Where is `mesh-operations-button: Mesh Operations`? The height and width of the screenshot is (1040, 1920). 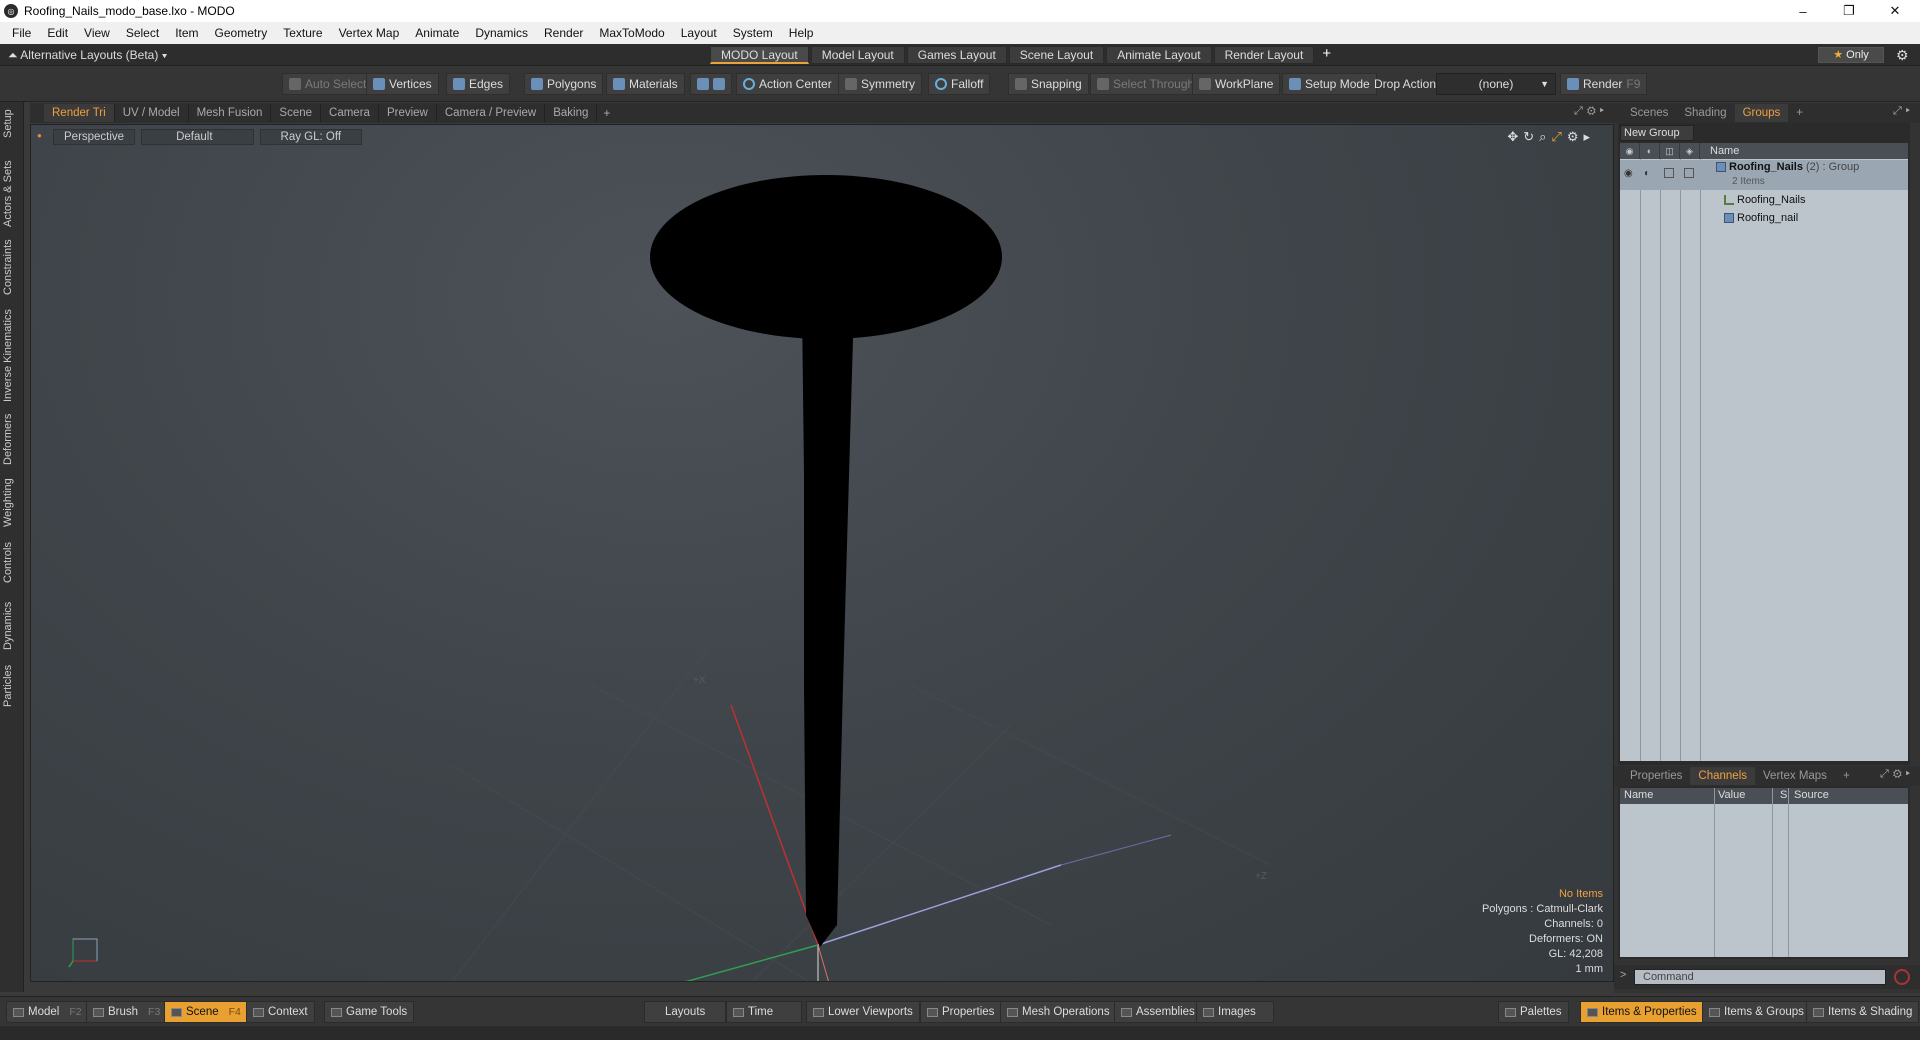
mesh-operations-button: Mesh Operations is located at coordinates (1058, 1012).